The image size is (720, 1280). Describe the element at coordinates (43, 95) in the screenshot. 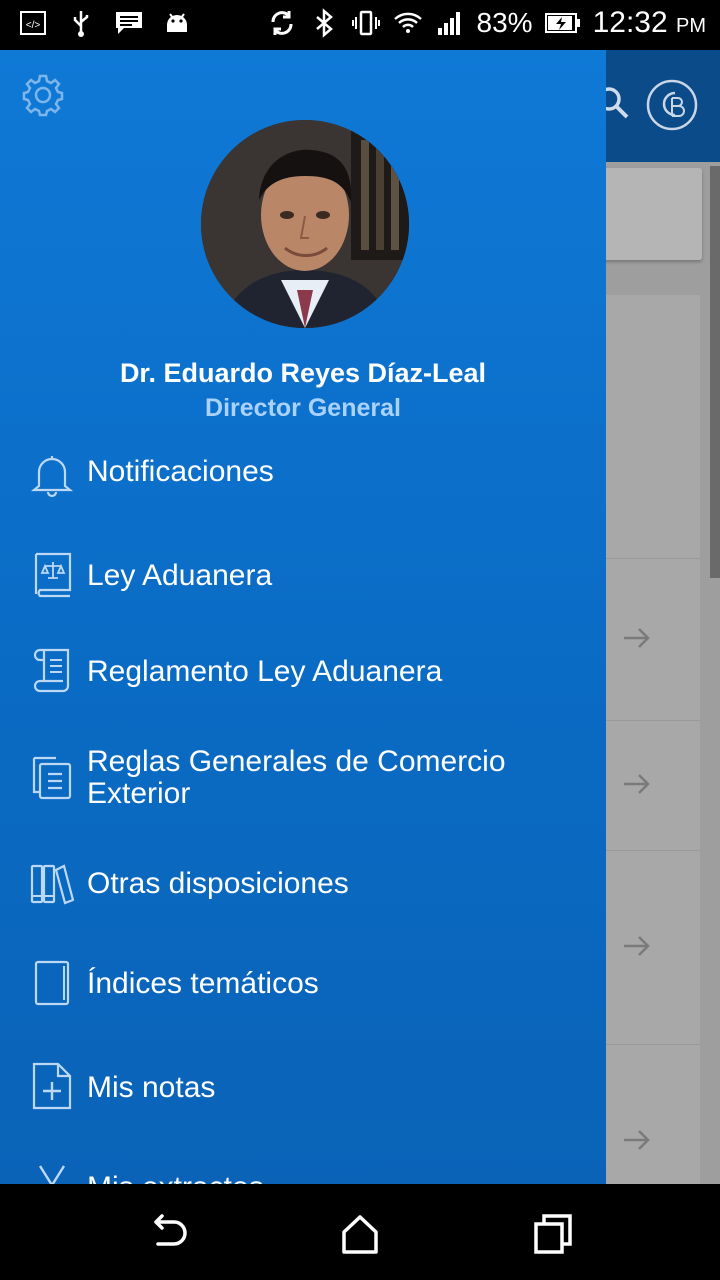

I see `gear-icon` at that location.